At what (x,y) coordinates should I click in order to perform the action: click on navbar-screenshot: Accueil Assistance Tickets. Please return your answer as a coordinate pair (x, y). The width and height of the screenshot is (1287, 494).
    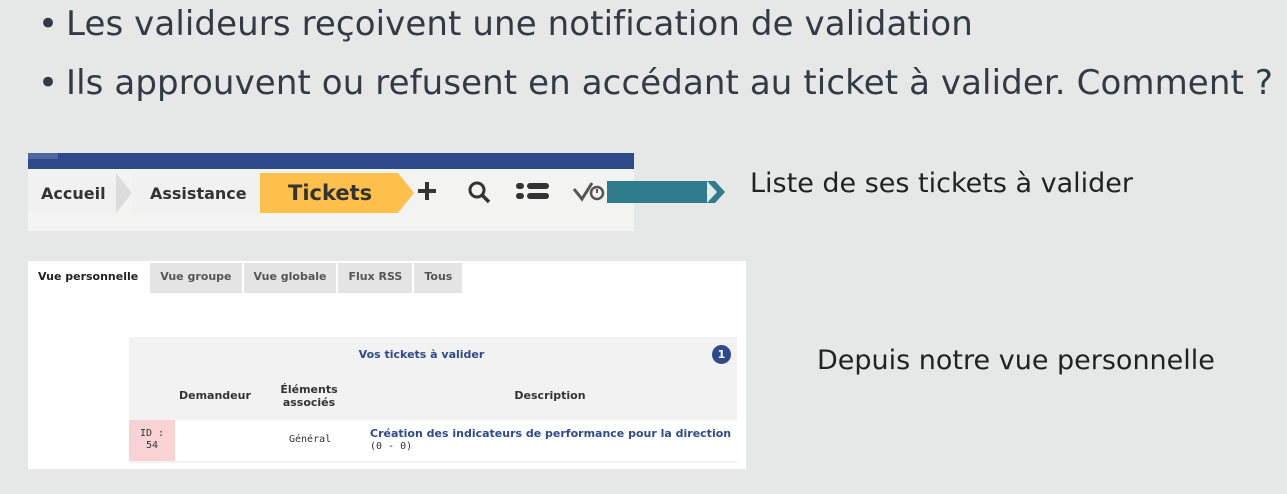
    Looking at the image, I should click on (331, 192).